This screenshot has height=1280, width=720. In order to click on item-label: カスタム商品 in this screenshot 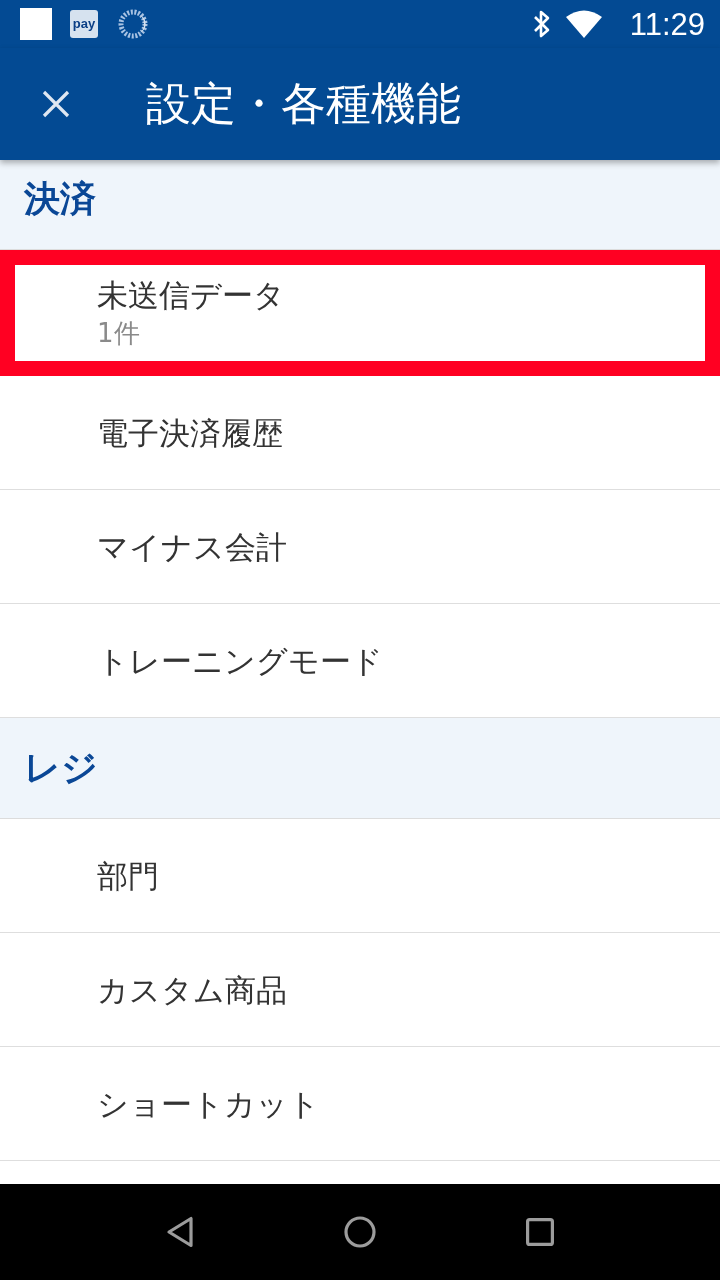, I will do `click(192, 990)`.